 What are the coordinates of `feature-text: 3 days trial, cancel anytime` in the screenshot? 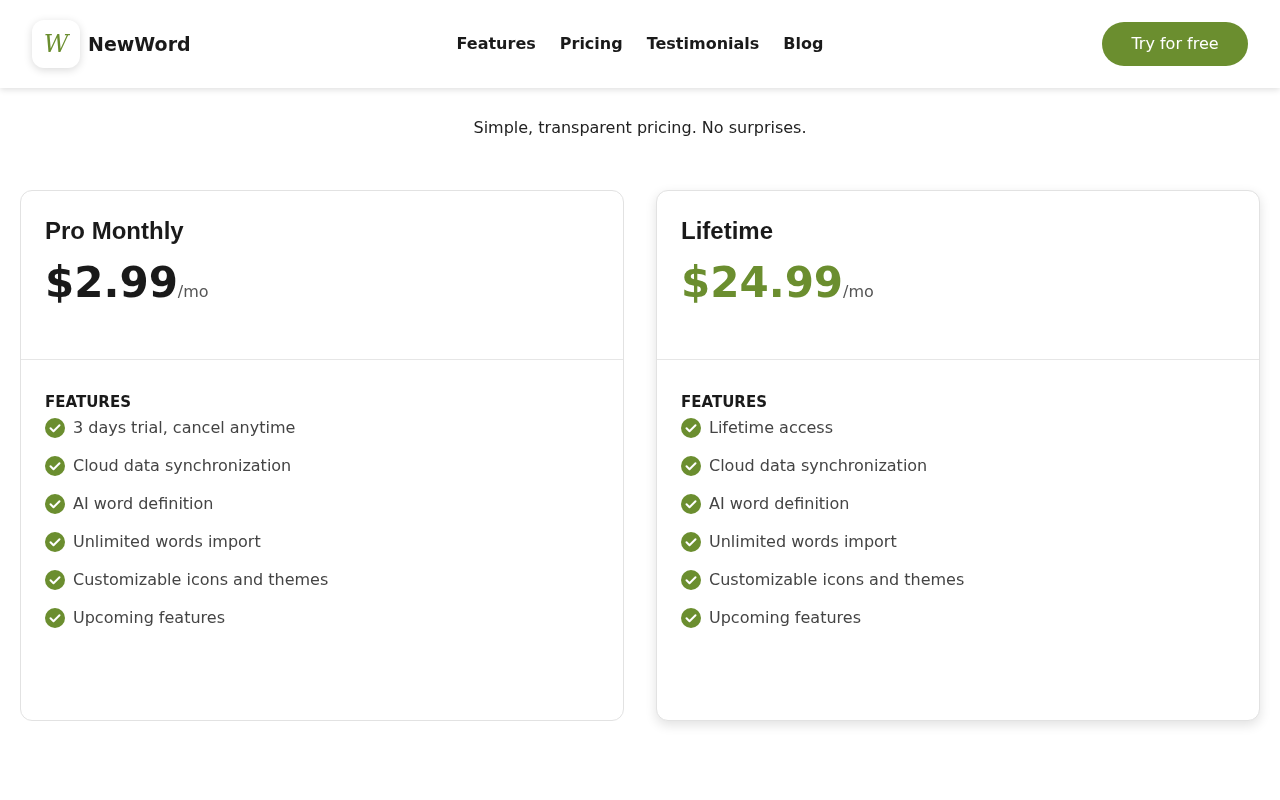 It's located at (184, 428).